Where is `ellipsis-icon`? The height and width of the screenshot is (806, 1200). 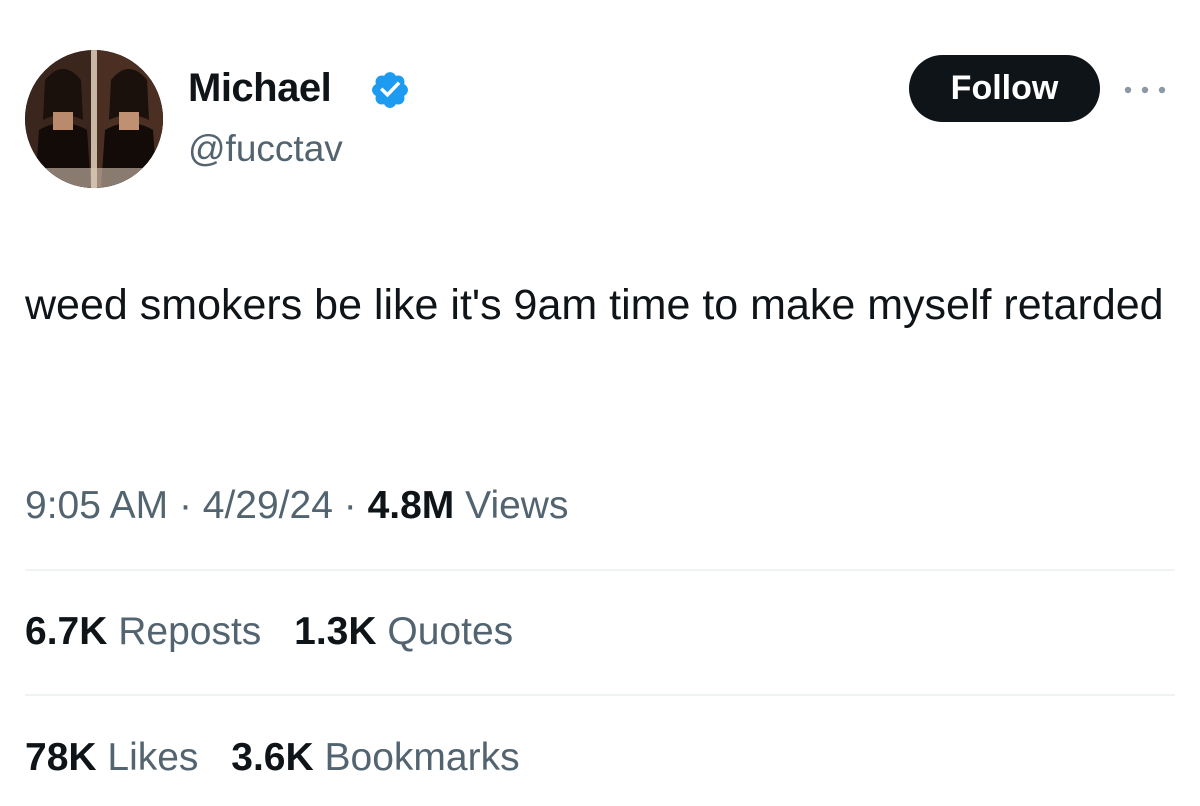
ellipsis-icon is located at coordinates (1145, 90).